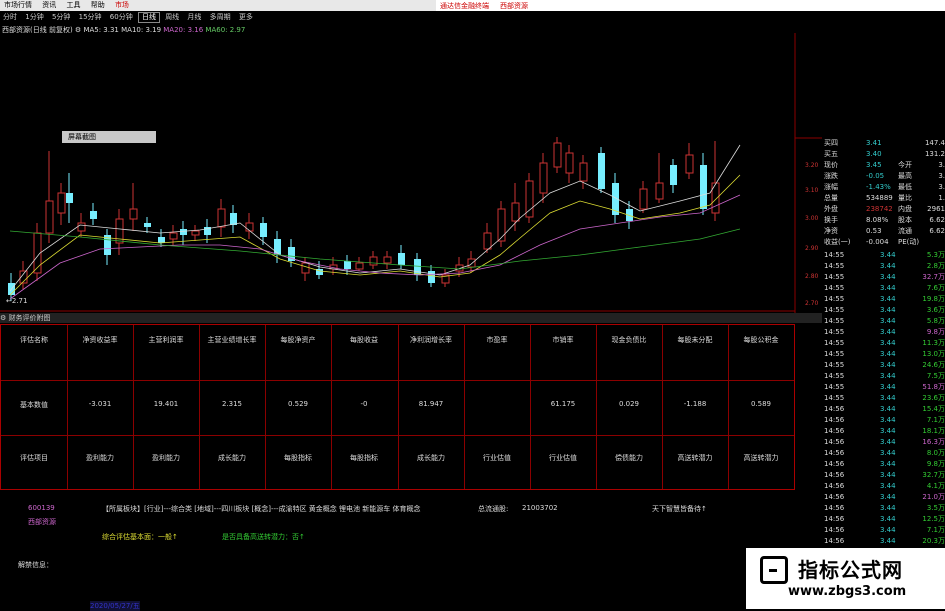 The image size is (945, 611). I want to click on tick-row: 14:56 3.44 12.5万, so click(883, 519).